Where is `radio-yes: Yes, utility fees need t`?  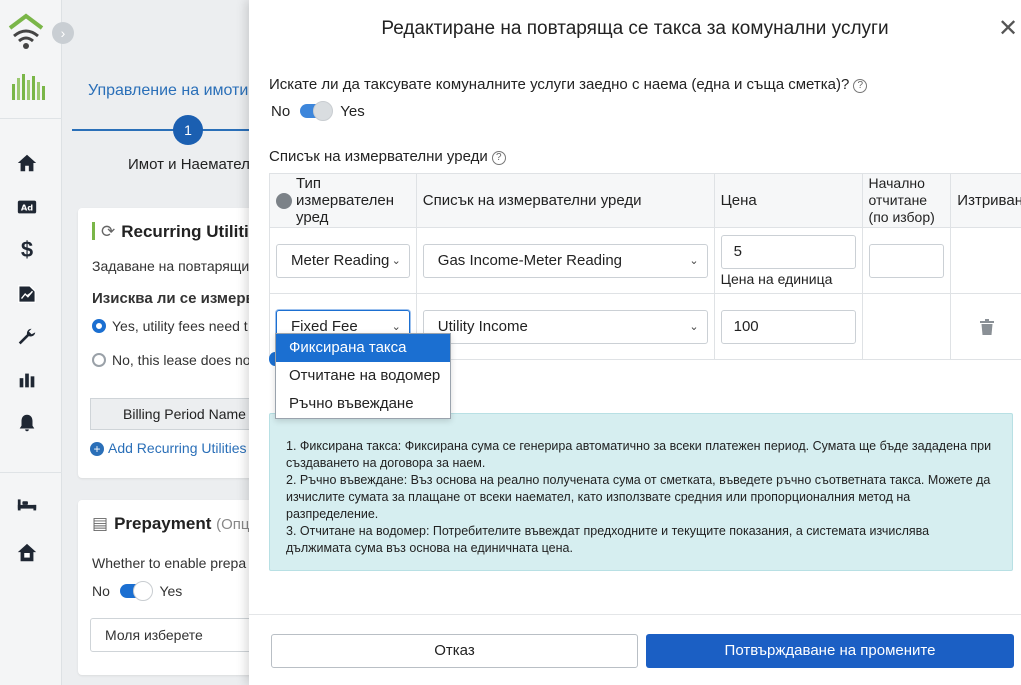 radio-yes: Yes, utility fees need t is located at coordinates (170, 326).